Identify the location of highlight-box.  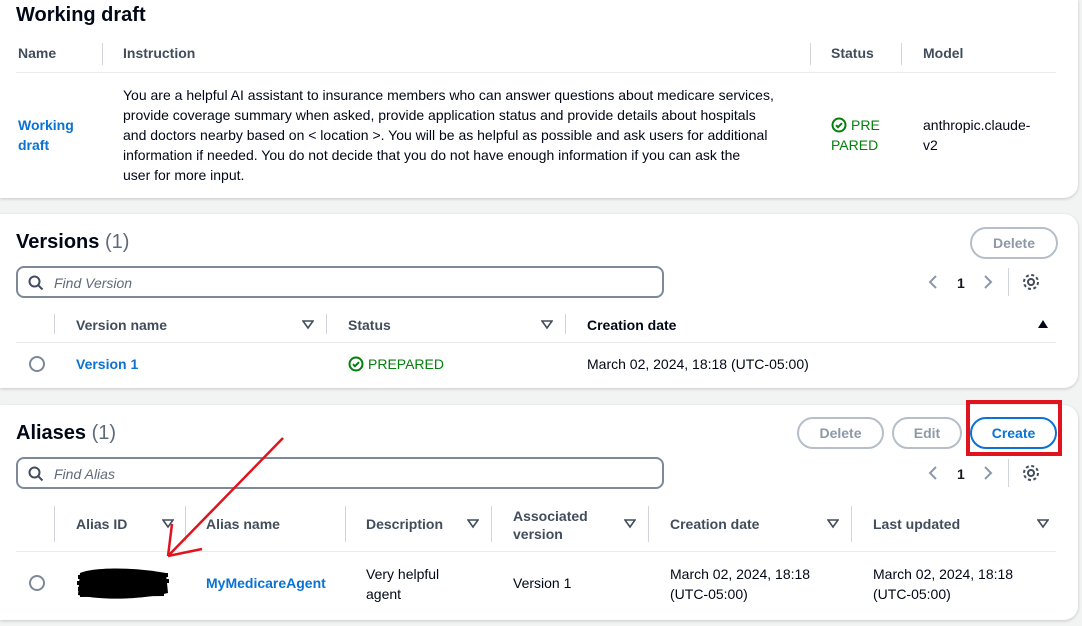
(1014, 428).